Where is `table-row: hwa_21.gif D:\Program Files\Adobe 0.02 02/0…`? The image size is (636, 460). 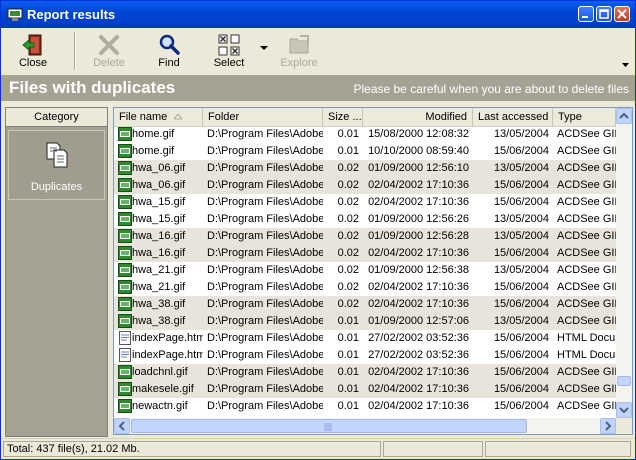 table-row: hwa_21.gif D:\Program Files\Adobe 0.02 02/0… is located at coordinates (365, 287).